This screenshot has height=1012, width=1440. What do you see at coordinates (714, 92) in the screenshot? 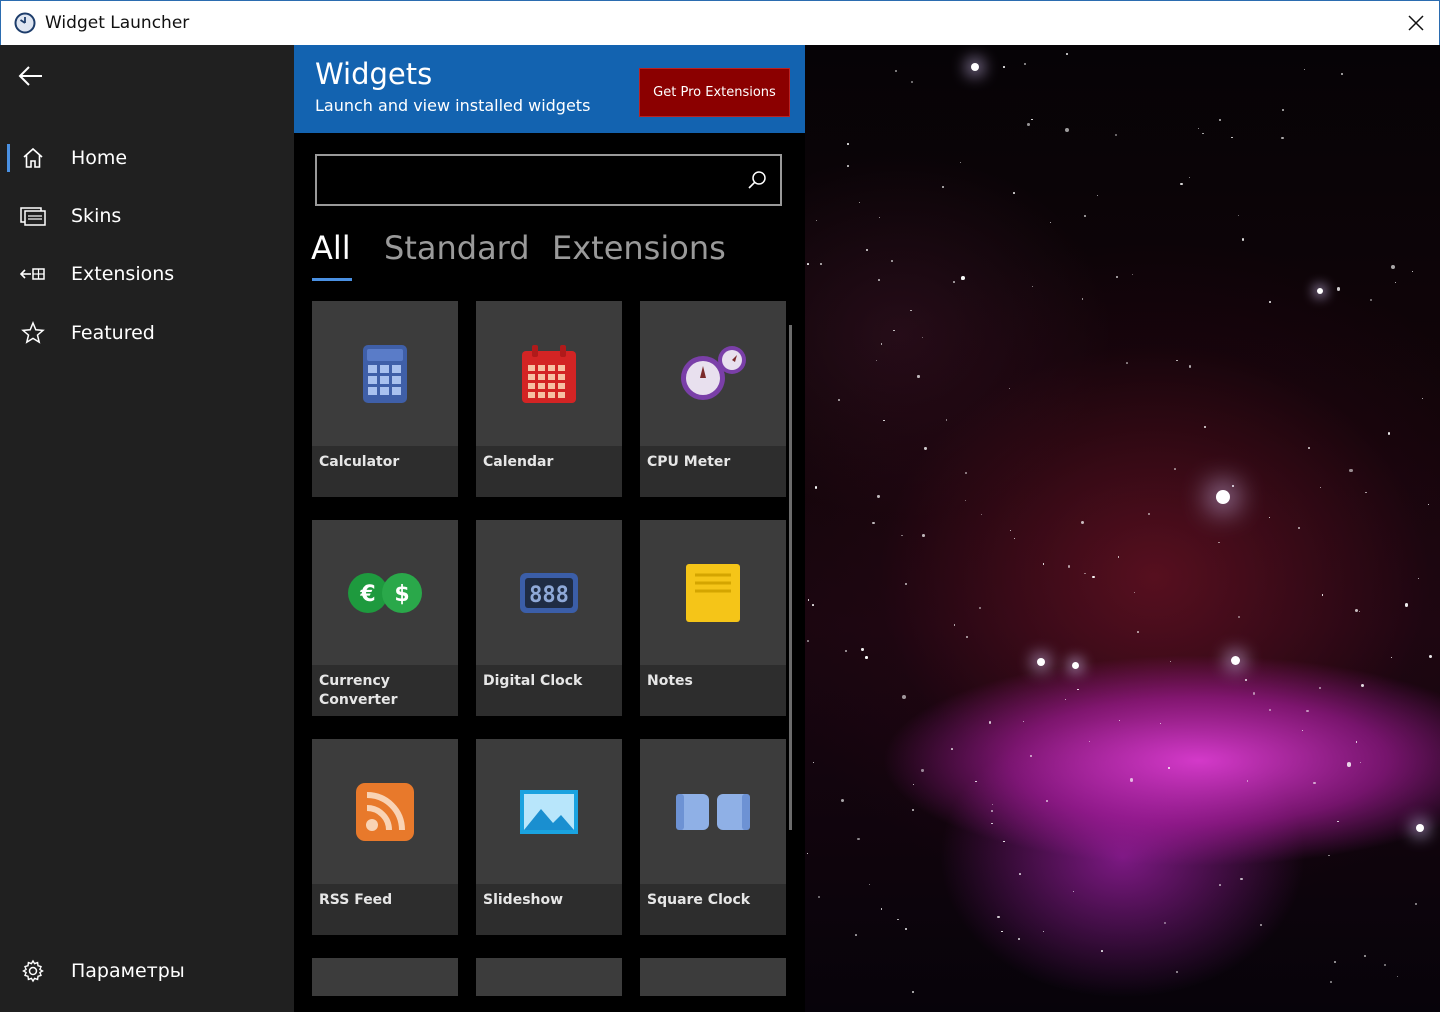
I see `get-pro-extensions-button: Get Pro Extensions` at bounding box center [714, 92].